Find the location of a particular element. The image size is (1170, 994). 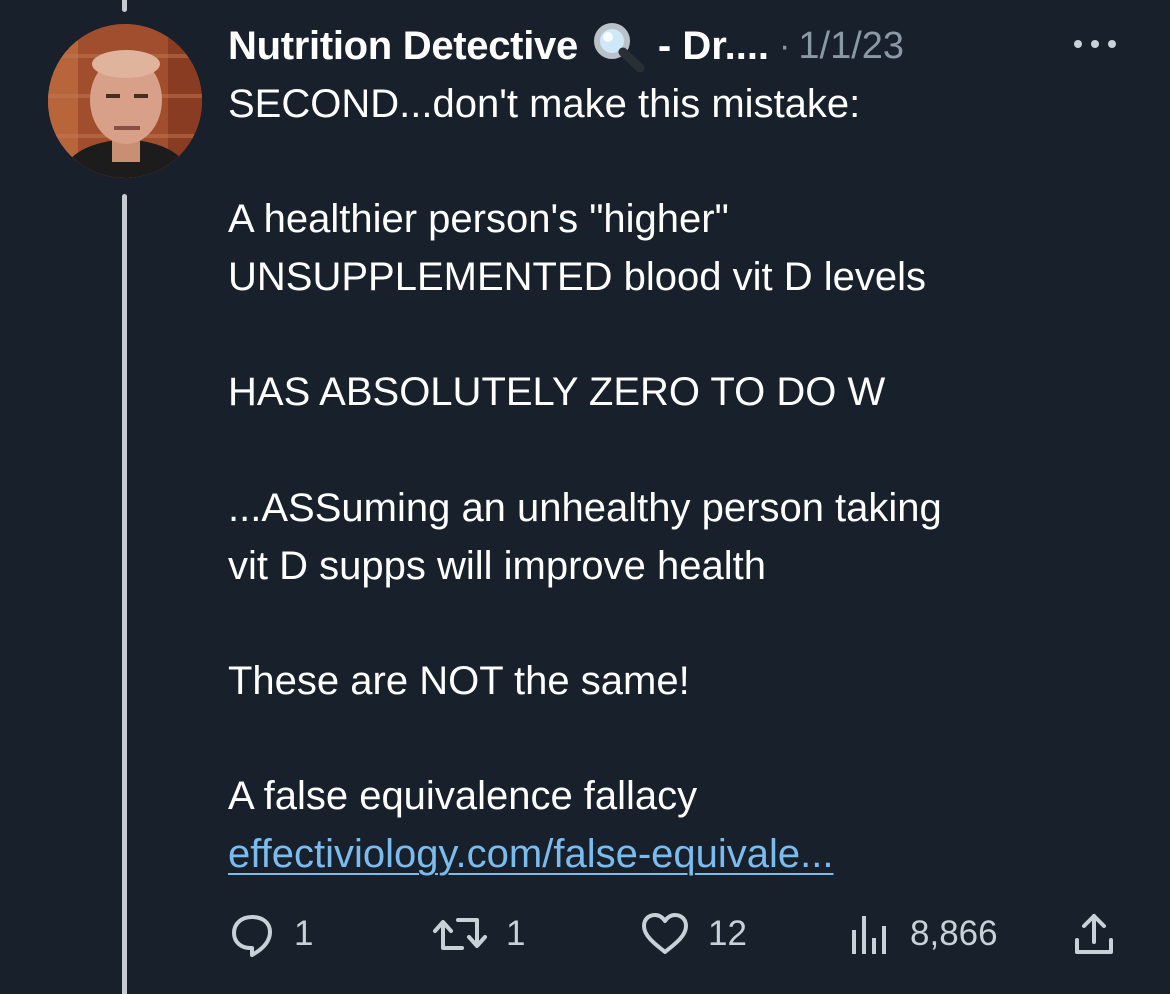

share-button is located at coordinates (1094, 934).